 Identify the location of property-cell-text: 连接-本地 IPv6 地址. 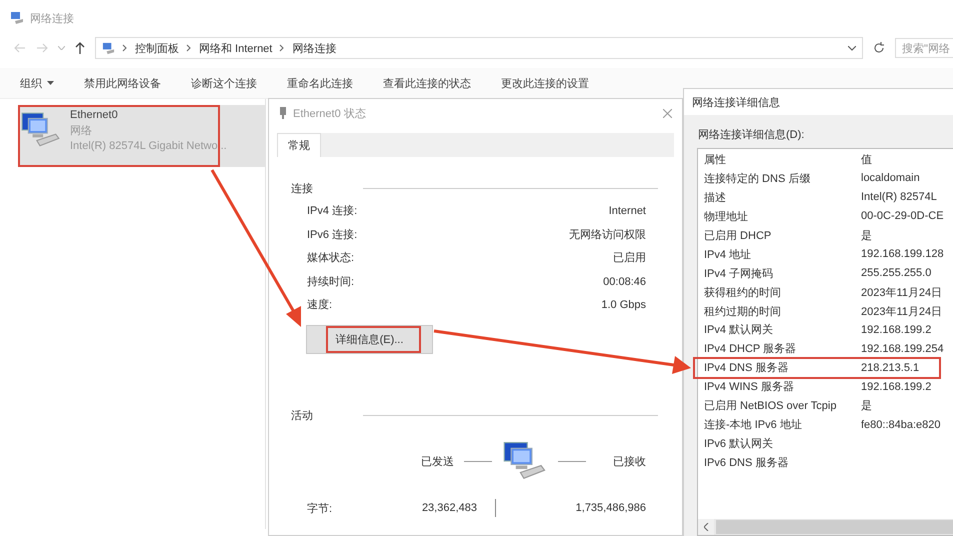
(753, 425).